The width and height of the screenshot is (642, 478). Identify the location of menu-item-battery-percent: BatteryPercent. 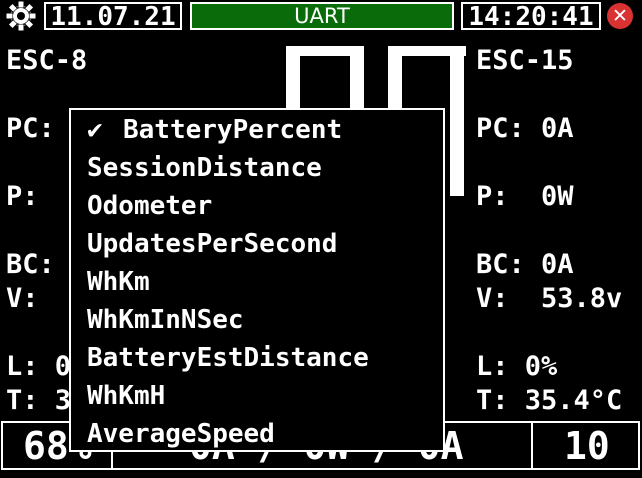
(232, 130).